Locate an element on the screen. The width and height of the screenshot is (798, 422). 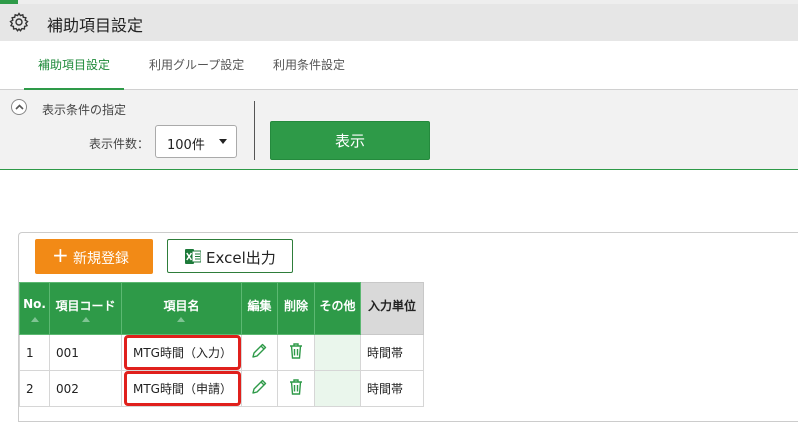
excel-export-button: Excel出力 is located at coordinates (230, 256).